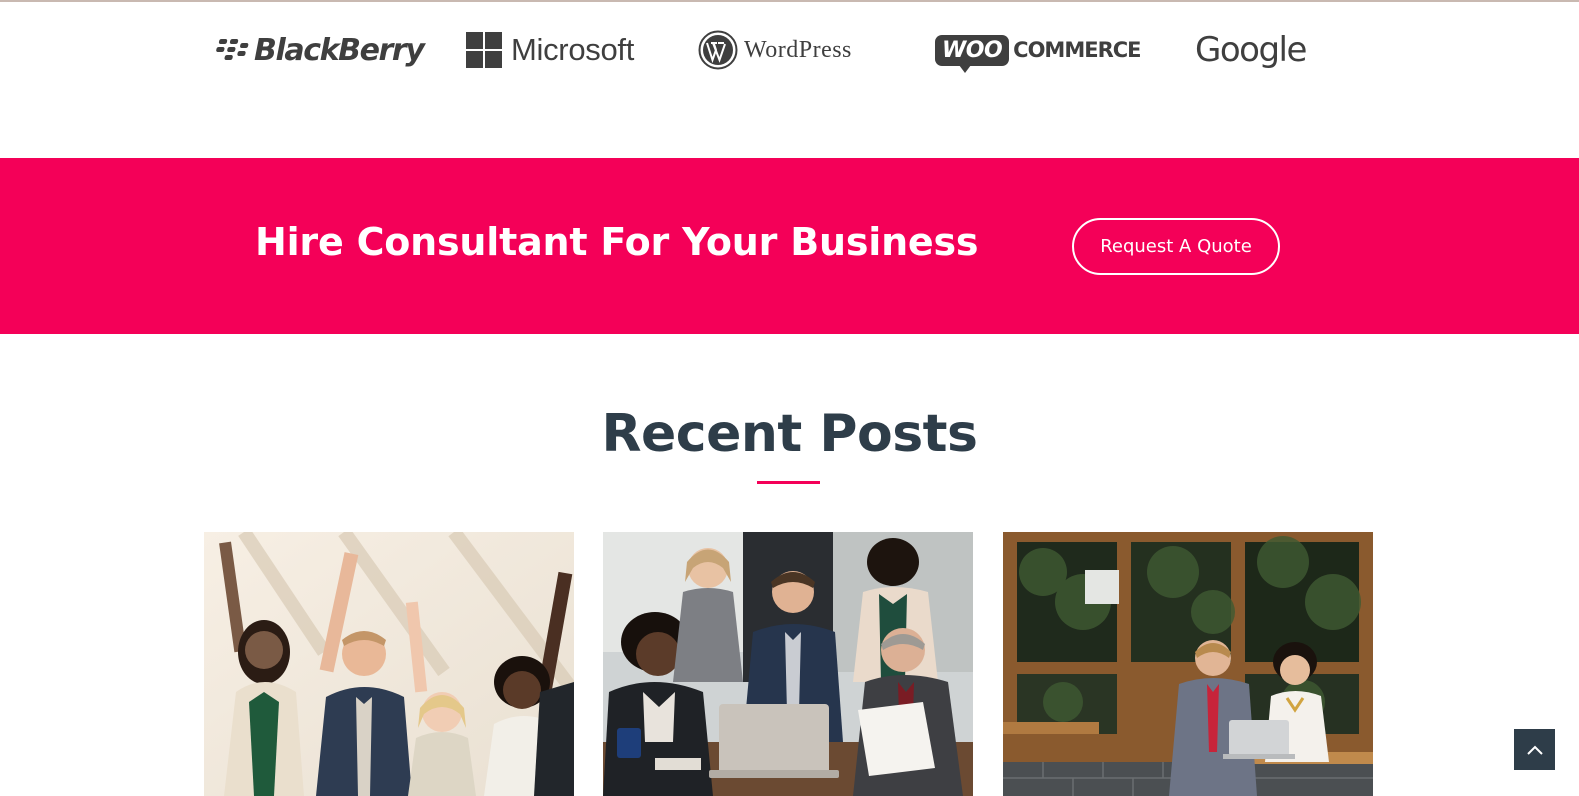  Describe the element at coordinates (232, 49) in the screenshot. I see `blackberry-icon` at that location.